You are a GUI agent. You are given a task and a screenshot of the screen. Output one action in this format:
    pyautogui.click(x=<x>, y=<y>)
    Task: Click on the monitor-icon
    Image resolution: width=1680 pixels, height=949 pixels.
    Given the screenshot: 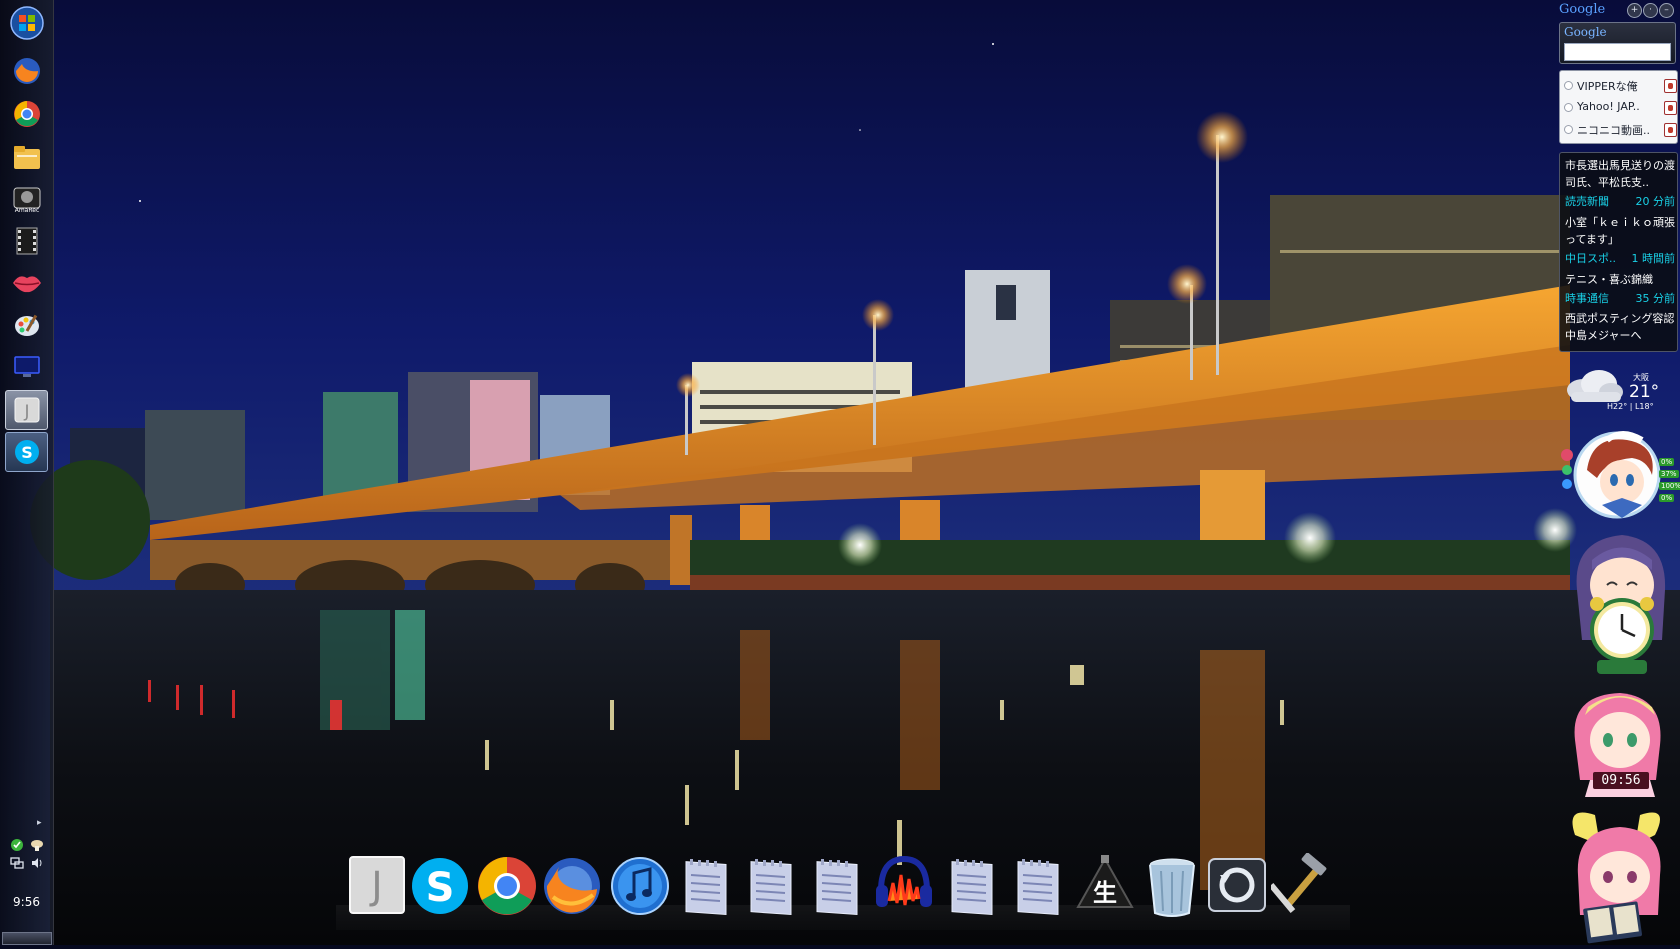 What is the action you would take?
    pyautogui.click(x=26, y=366)
    